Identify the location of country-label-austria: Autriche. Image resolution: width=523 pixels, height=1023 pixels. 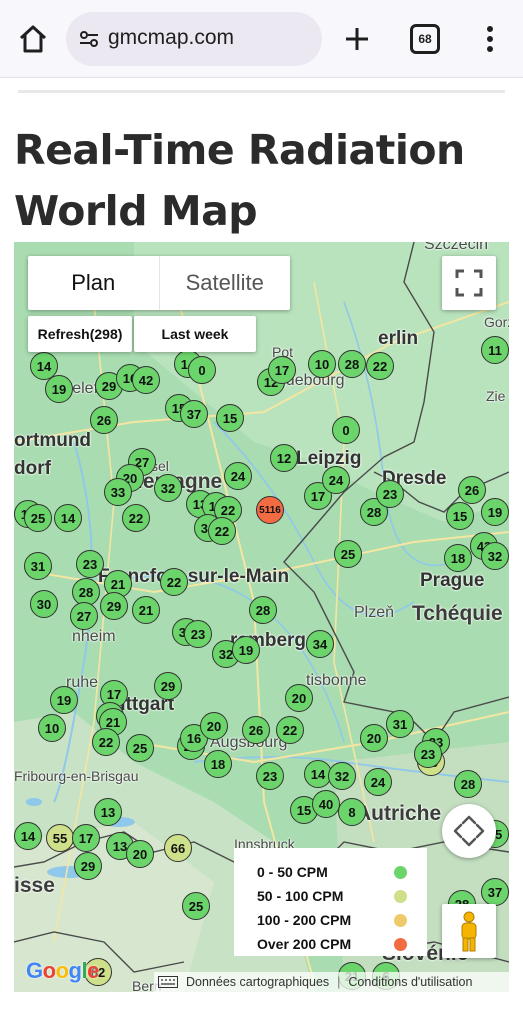
(399, 813).